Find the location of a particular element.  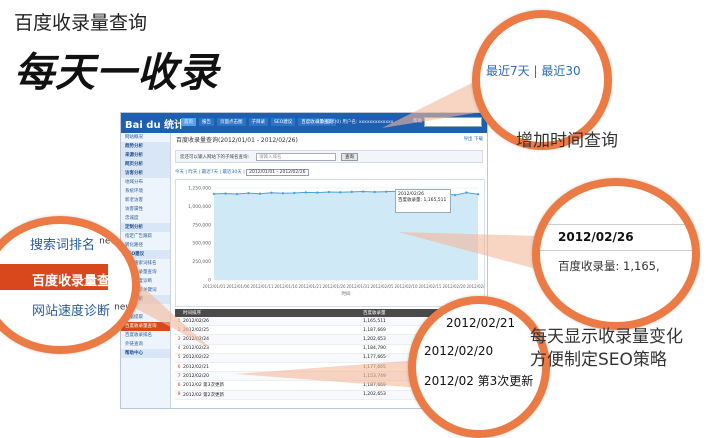

callout-date-2: 2012/02/20 is located at coordinates (459, 351).